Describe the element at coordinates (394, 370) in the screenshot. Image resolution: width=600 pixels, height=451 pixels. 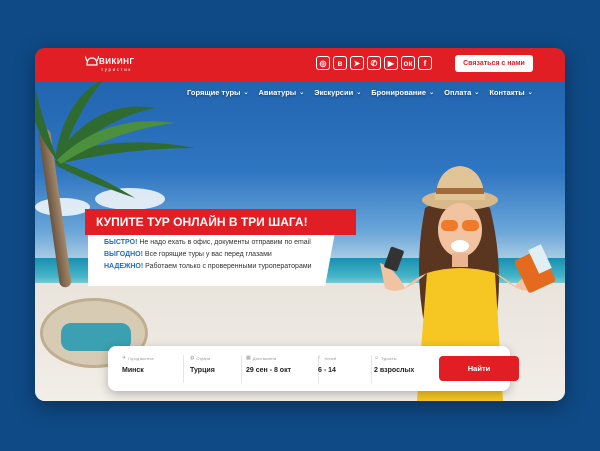
I see `field-value: 2 взрослых` at that location.